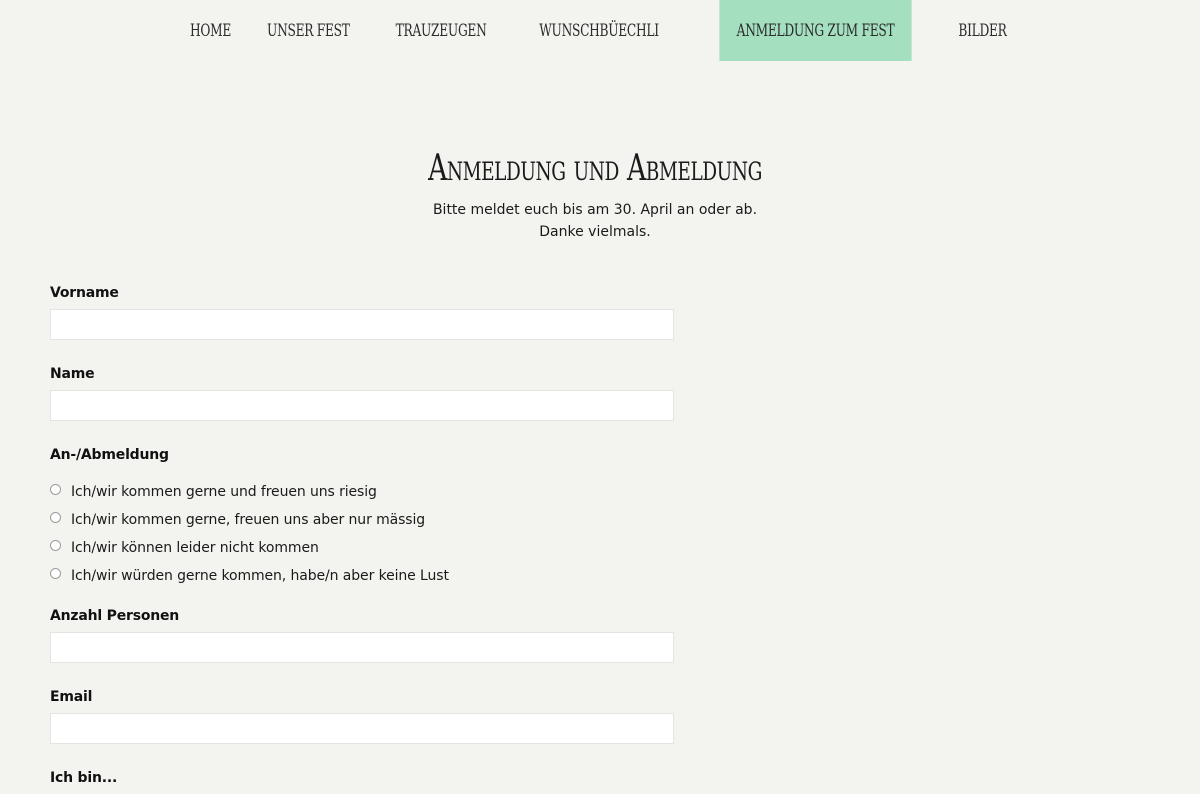 Image resolution: width=1200 pixels, height=794 pixels. I want to click on name-label: Name, so click(72, 374).